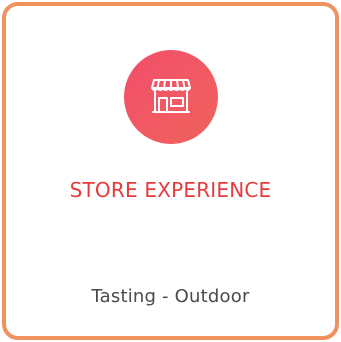 The width and height of the screenshot is (341, 342). Describe the element at coordinates (170, 296) in the screenshot. I see `card-subtitle: Tasting - Outdoor` at that location.